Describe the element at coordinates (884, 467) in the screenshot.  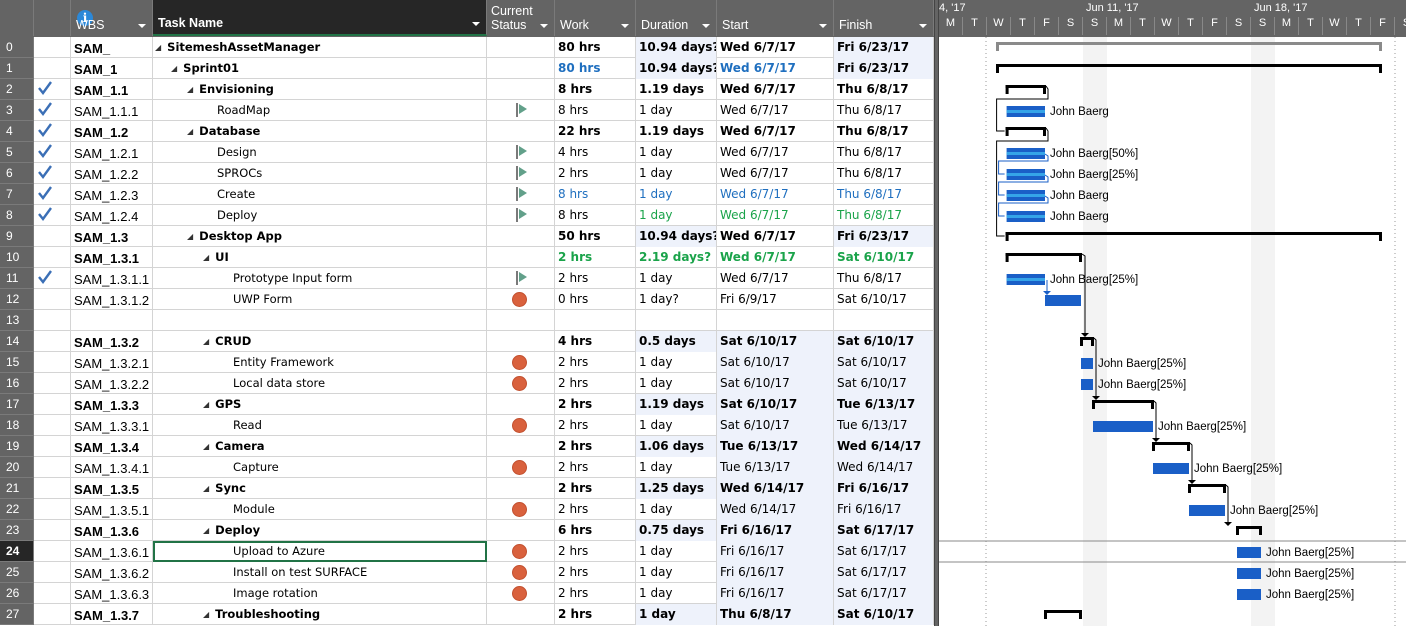
I see `finish-cell: Wed 6/14/17` at that location.